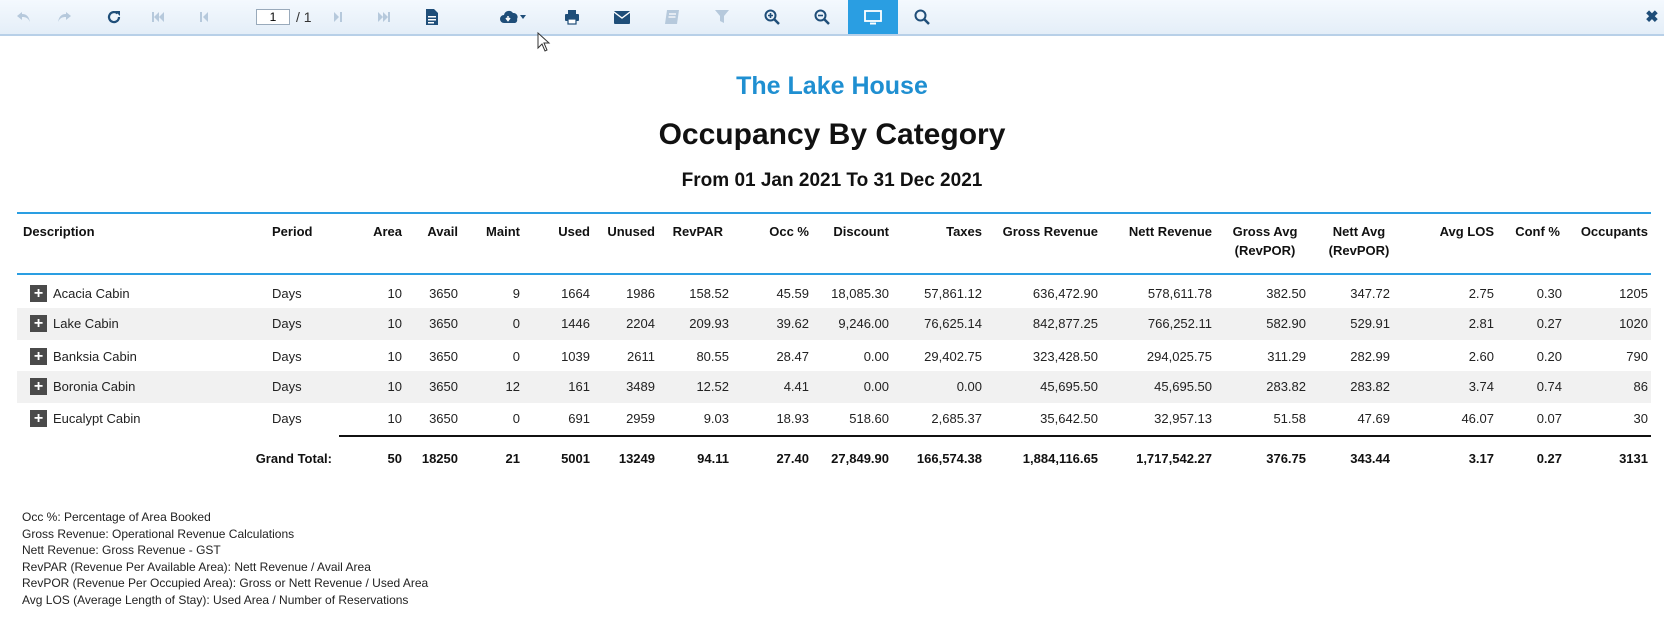 Image resolution: width=1664 pixels, height=620 pixels. I want to click on cell-description: Banksia Cabin, so click(95, 356).